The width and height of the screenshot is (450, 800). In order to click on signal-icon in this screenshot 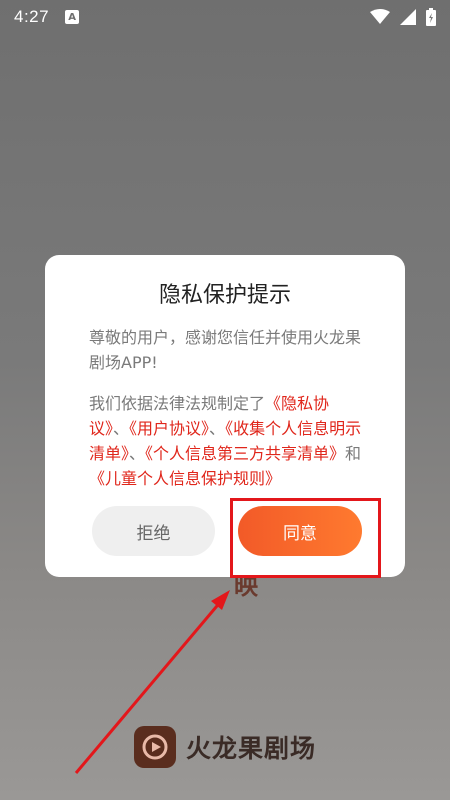, I will do `click(408, 17)`.